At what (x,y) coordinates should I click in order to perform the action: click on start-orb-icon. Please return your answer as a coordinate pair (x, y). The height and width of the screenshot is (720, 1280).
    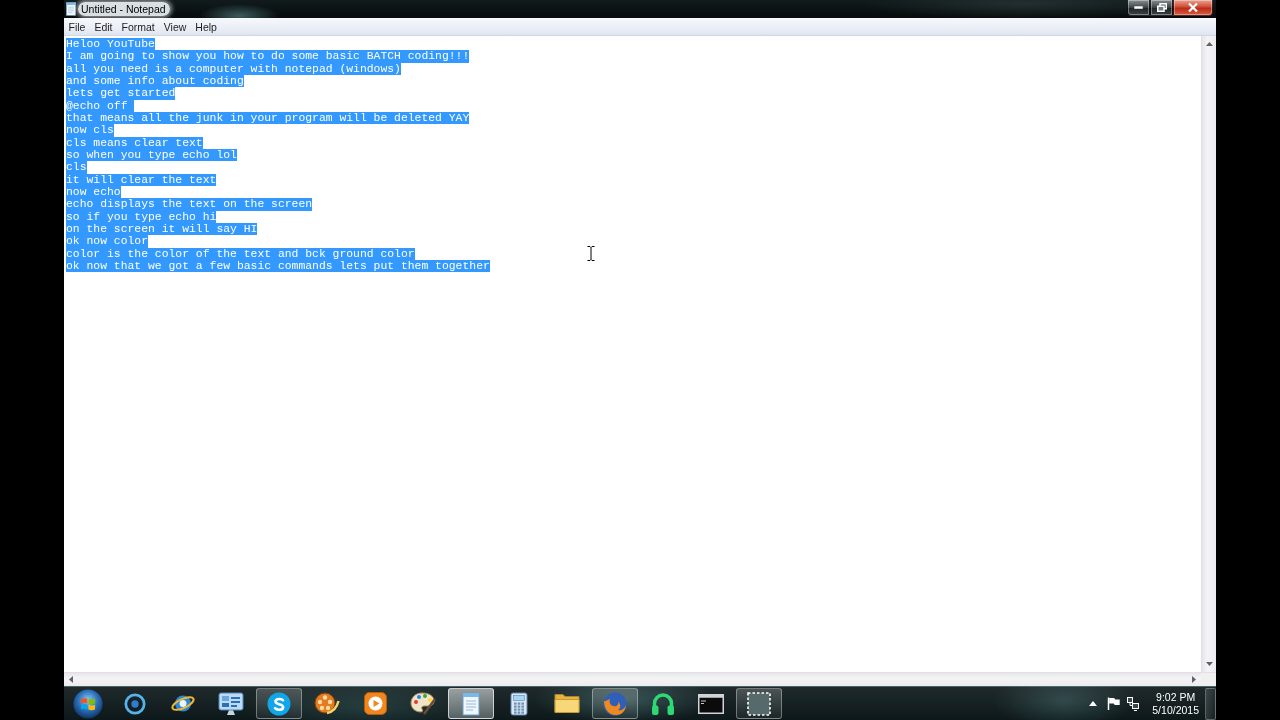
    Looking at the image, I should click on (87, 703).